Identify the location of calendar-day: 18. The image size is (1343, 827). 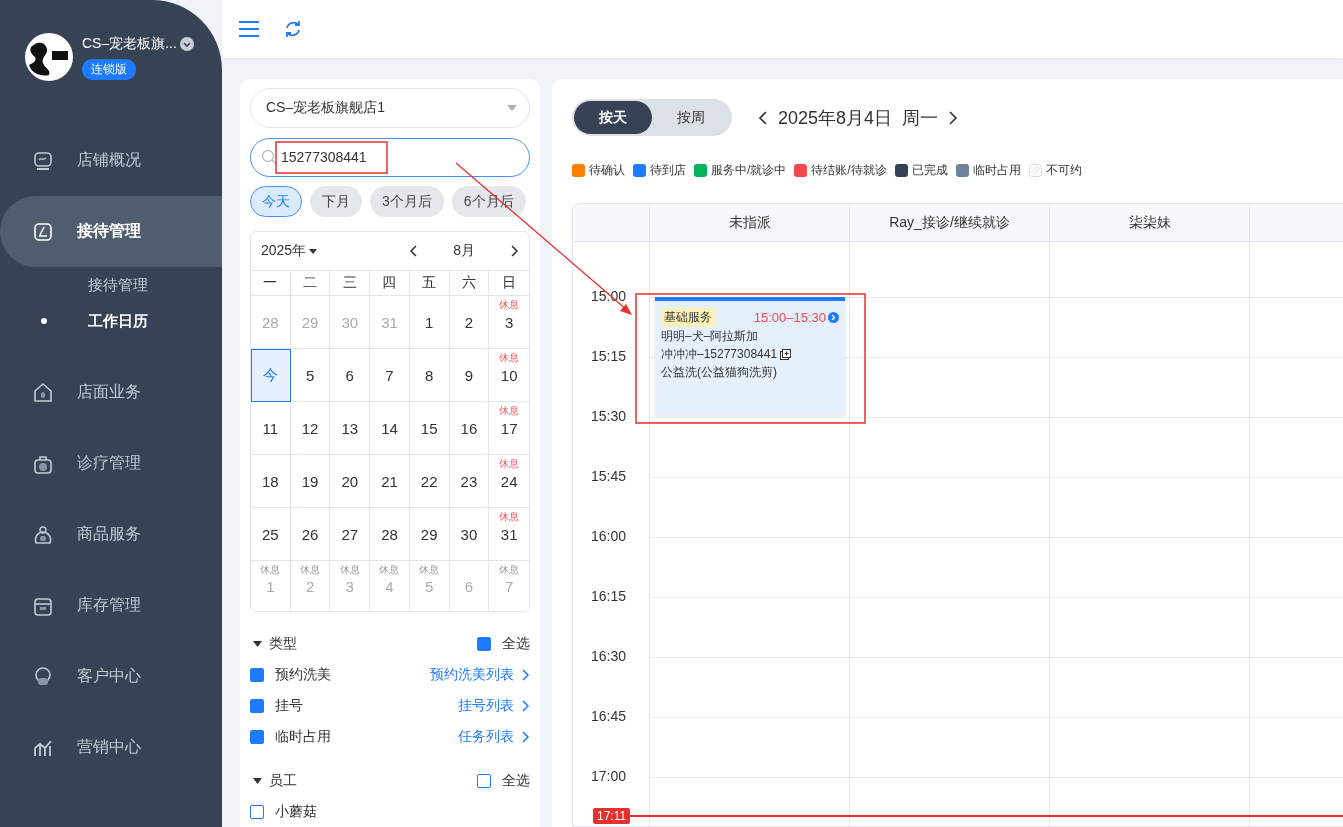
(271, 481).